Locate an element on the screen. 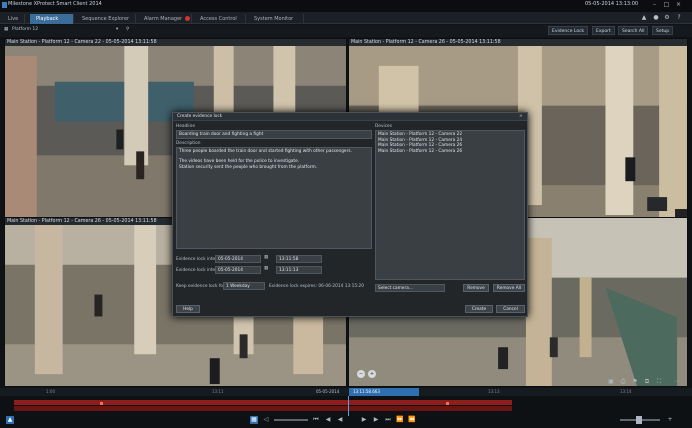 Image resolution: width=692 pixels, height=428 pixels. previous-sequence-icon: ⏪ is located at coordinates (412, 420).